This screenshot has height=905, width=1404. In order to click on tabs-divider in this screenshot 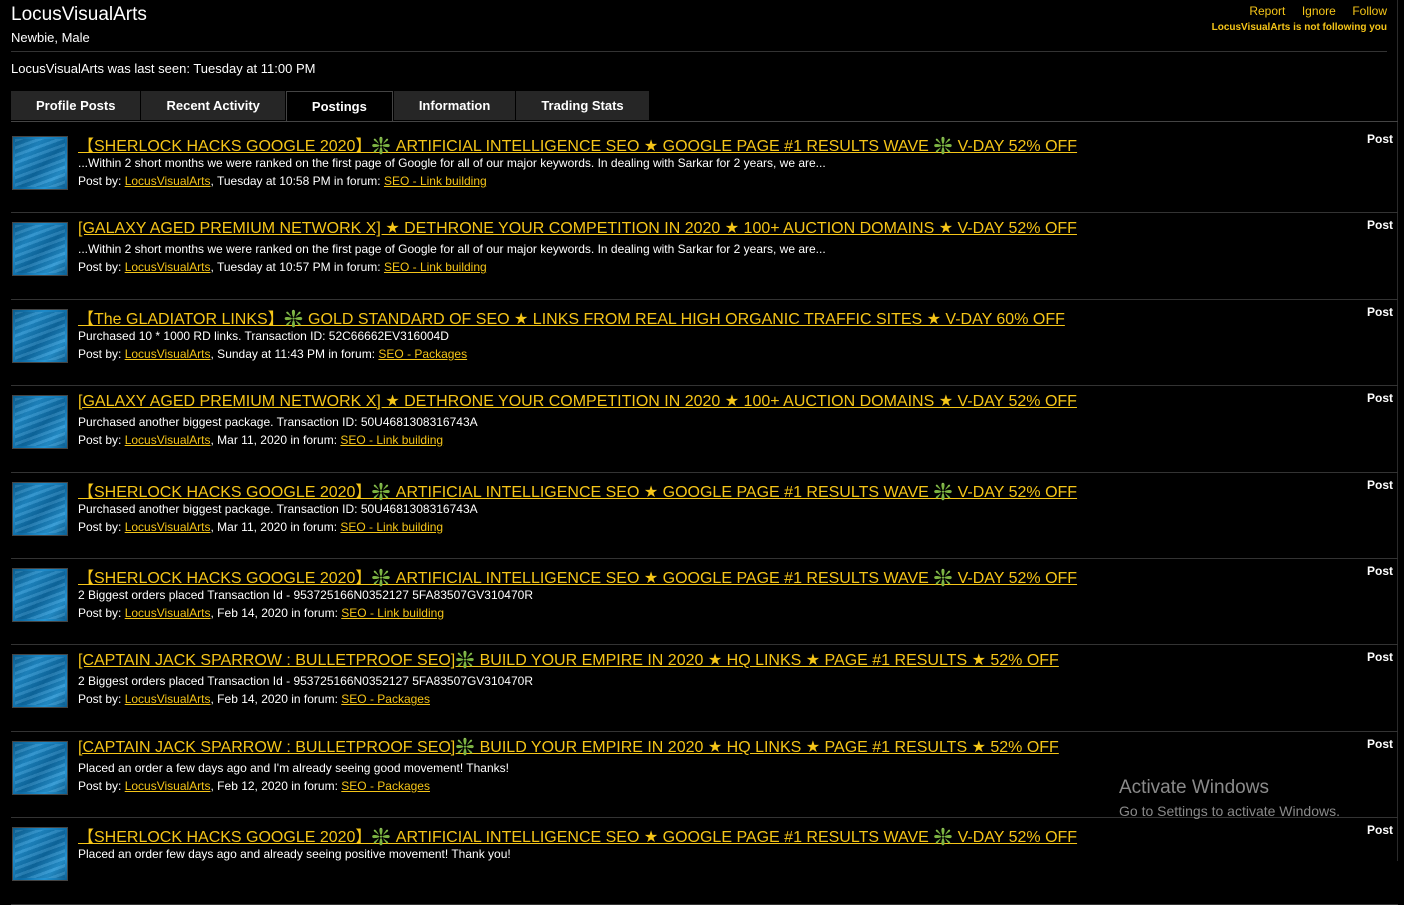, I will do `click(704, 121)`.